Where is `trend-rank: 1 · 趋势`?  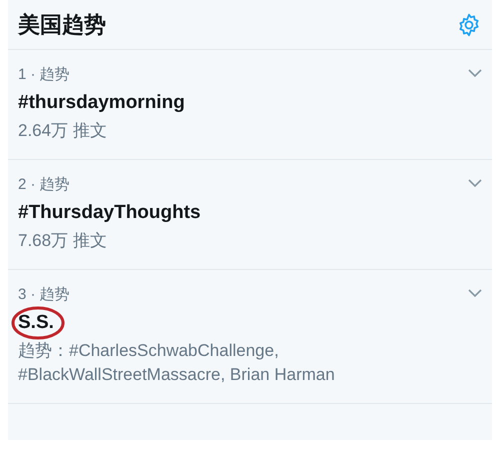 trend-rank: 1 · 趋势 is located at coordinates (44, 75).